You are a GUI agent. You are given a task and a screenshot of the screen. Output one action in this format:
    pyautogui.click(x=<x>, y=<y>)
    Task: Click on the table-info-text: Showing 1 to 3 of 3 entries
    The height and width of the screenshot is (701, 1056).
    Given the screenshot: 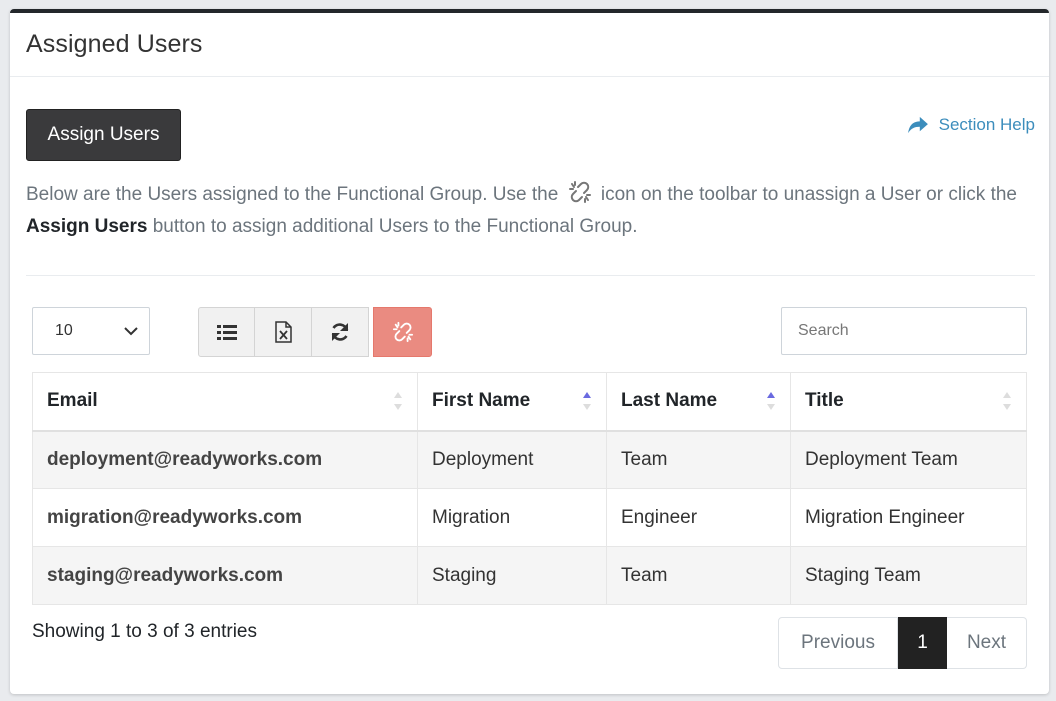 What is the action you would take?
    pyautogui.click(x=144, y=631)
    